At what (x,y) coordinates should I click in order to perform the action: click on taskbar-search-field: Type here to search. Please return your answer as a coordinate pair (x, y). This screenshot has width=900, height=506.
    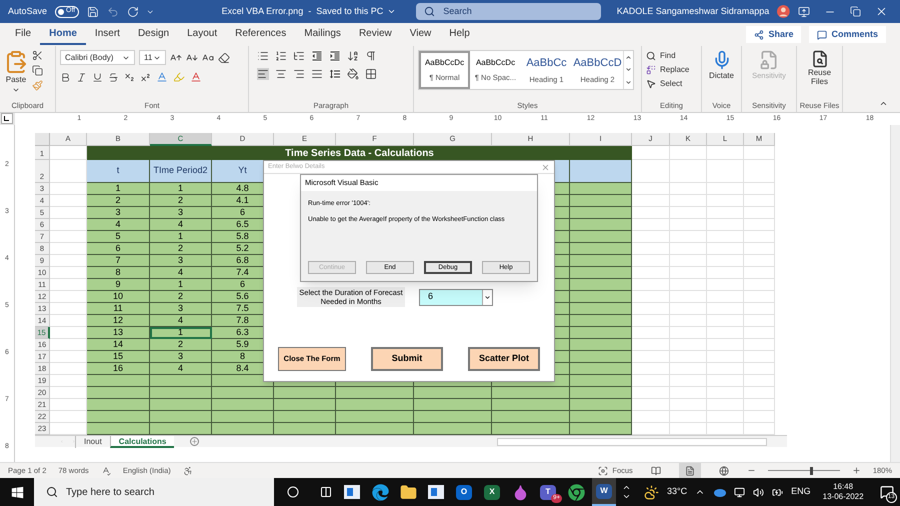
    Looking at the image, I should click on (154, 492).